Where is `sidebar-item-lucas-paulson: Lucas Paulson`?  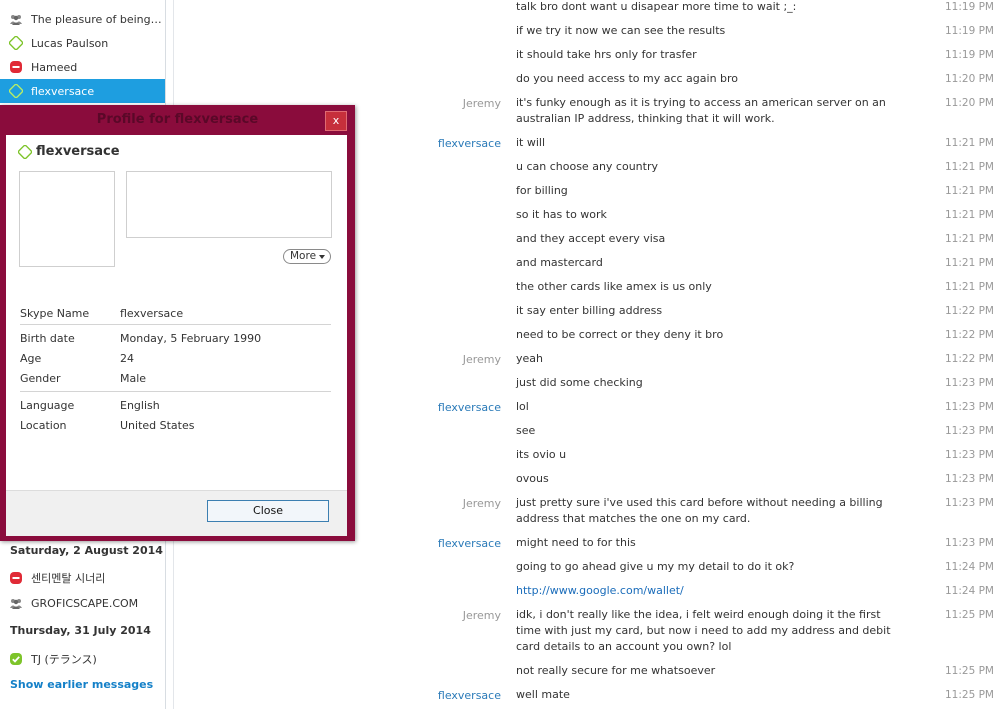
sidebar-item-lucas-paulson: Lucas Paulson is located at coordinates (82, 43).